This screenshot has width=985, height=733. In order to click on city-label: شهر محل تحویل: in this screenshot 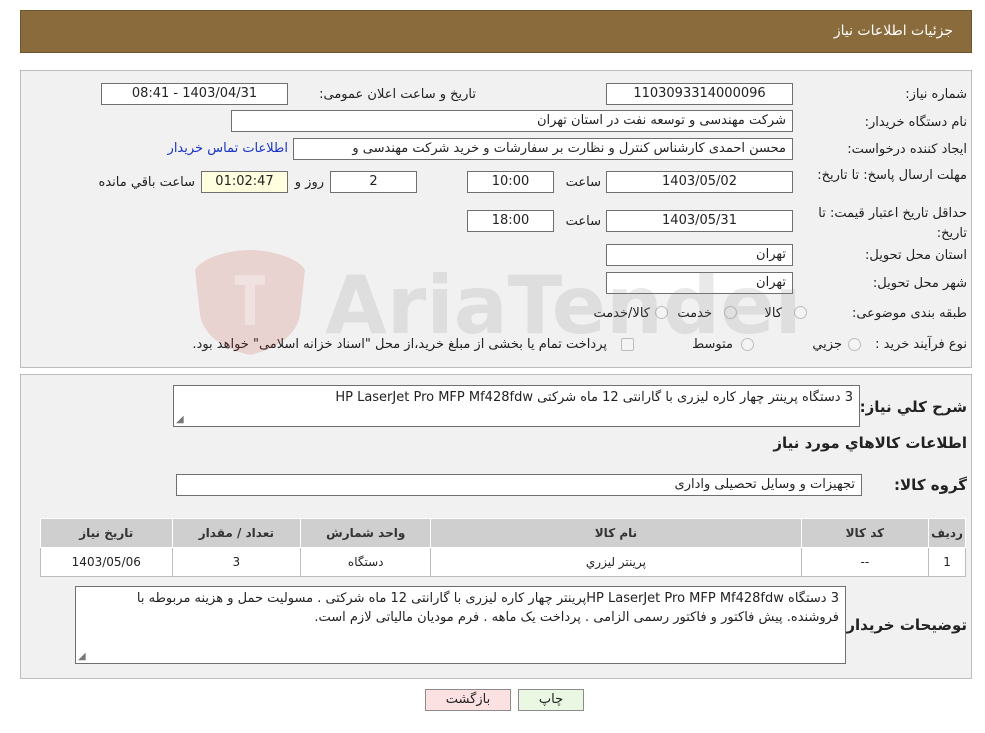, I will do `click(919, 283)`.